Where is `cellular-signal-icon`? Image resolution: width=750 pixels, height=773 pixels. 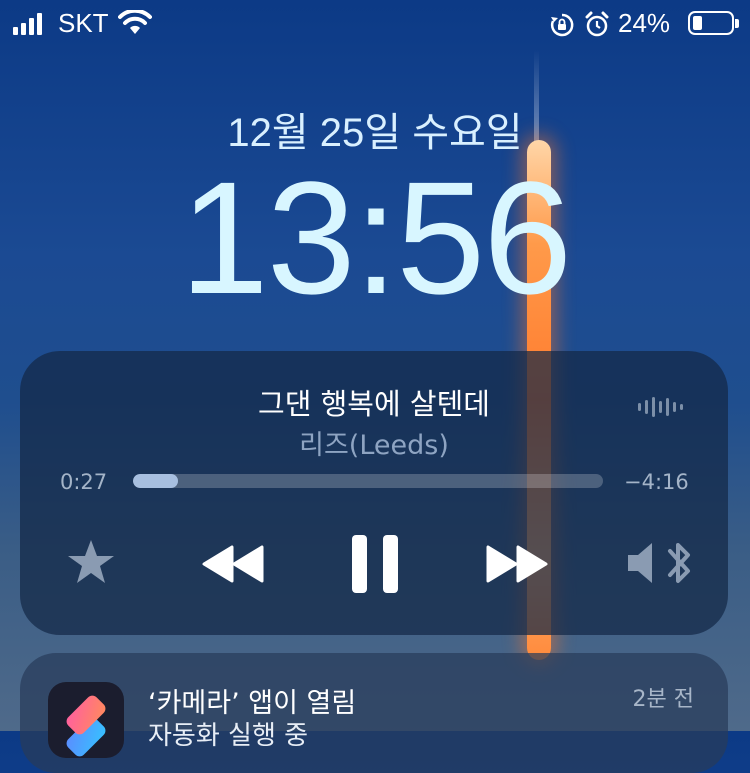 cellular-signal-icon is located at coordinates (27, 24).